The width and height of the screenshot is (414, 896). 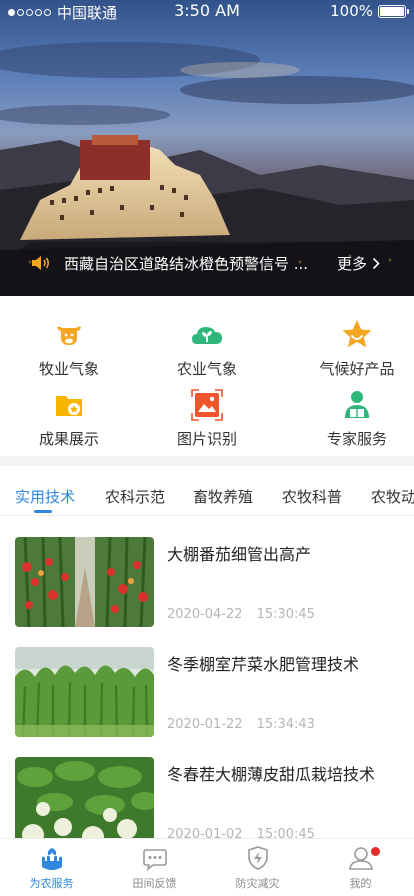 What do you see at coordinates (207, 11) in the screenshot?
I see `status-bar: 中国联通 3:50 AM 100%` at bounding box center [207, 11].